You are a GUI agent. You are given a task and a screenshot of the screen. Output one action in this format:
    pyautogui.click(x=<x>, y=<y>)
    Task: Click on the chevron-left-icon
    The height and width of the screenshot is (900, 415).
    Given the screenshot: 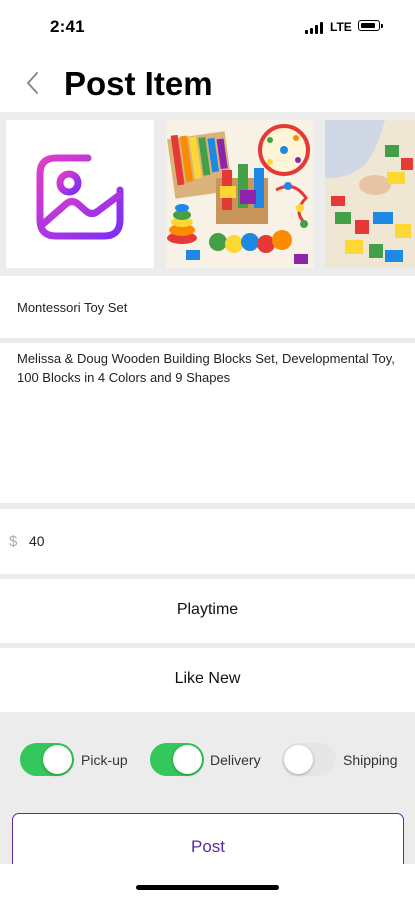 What is the action you would take?
    pyautogui.click(x=32, y=83)
    